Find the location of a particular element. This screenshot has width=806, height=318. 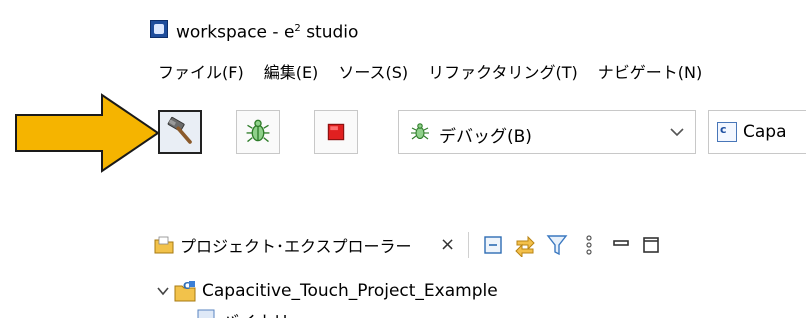

divider is located at coordinates (468, 245).